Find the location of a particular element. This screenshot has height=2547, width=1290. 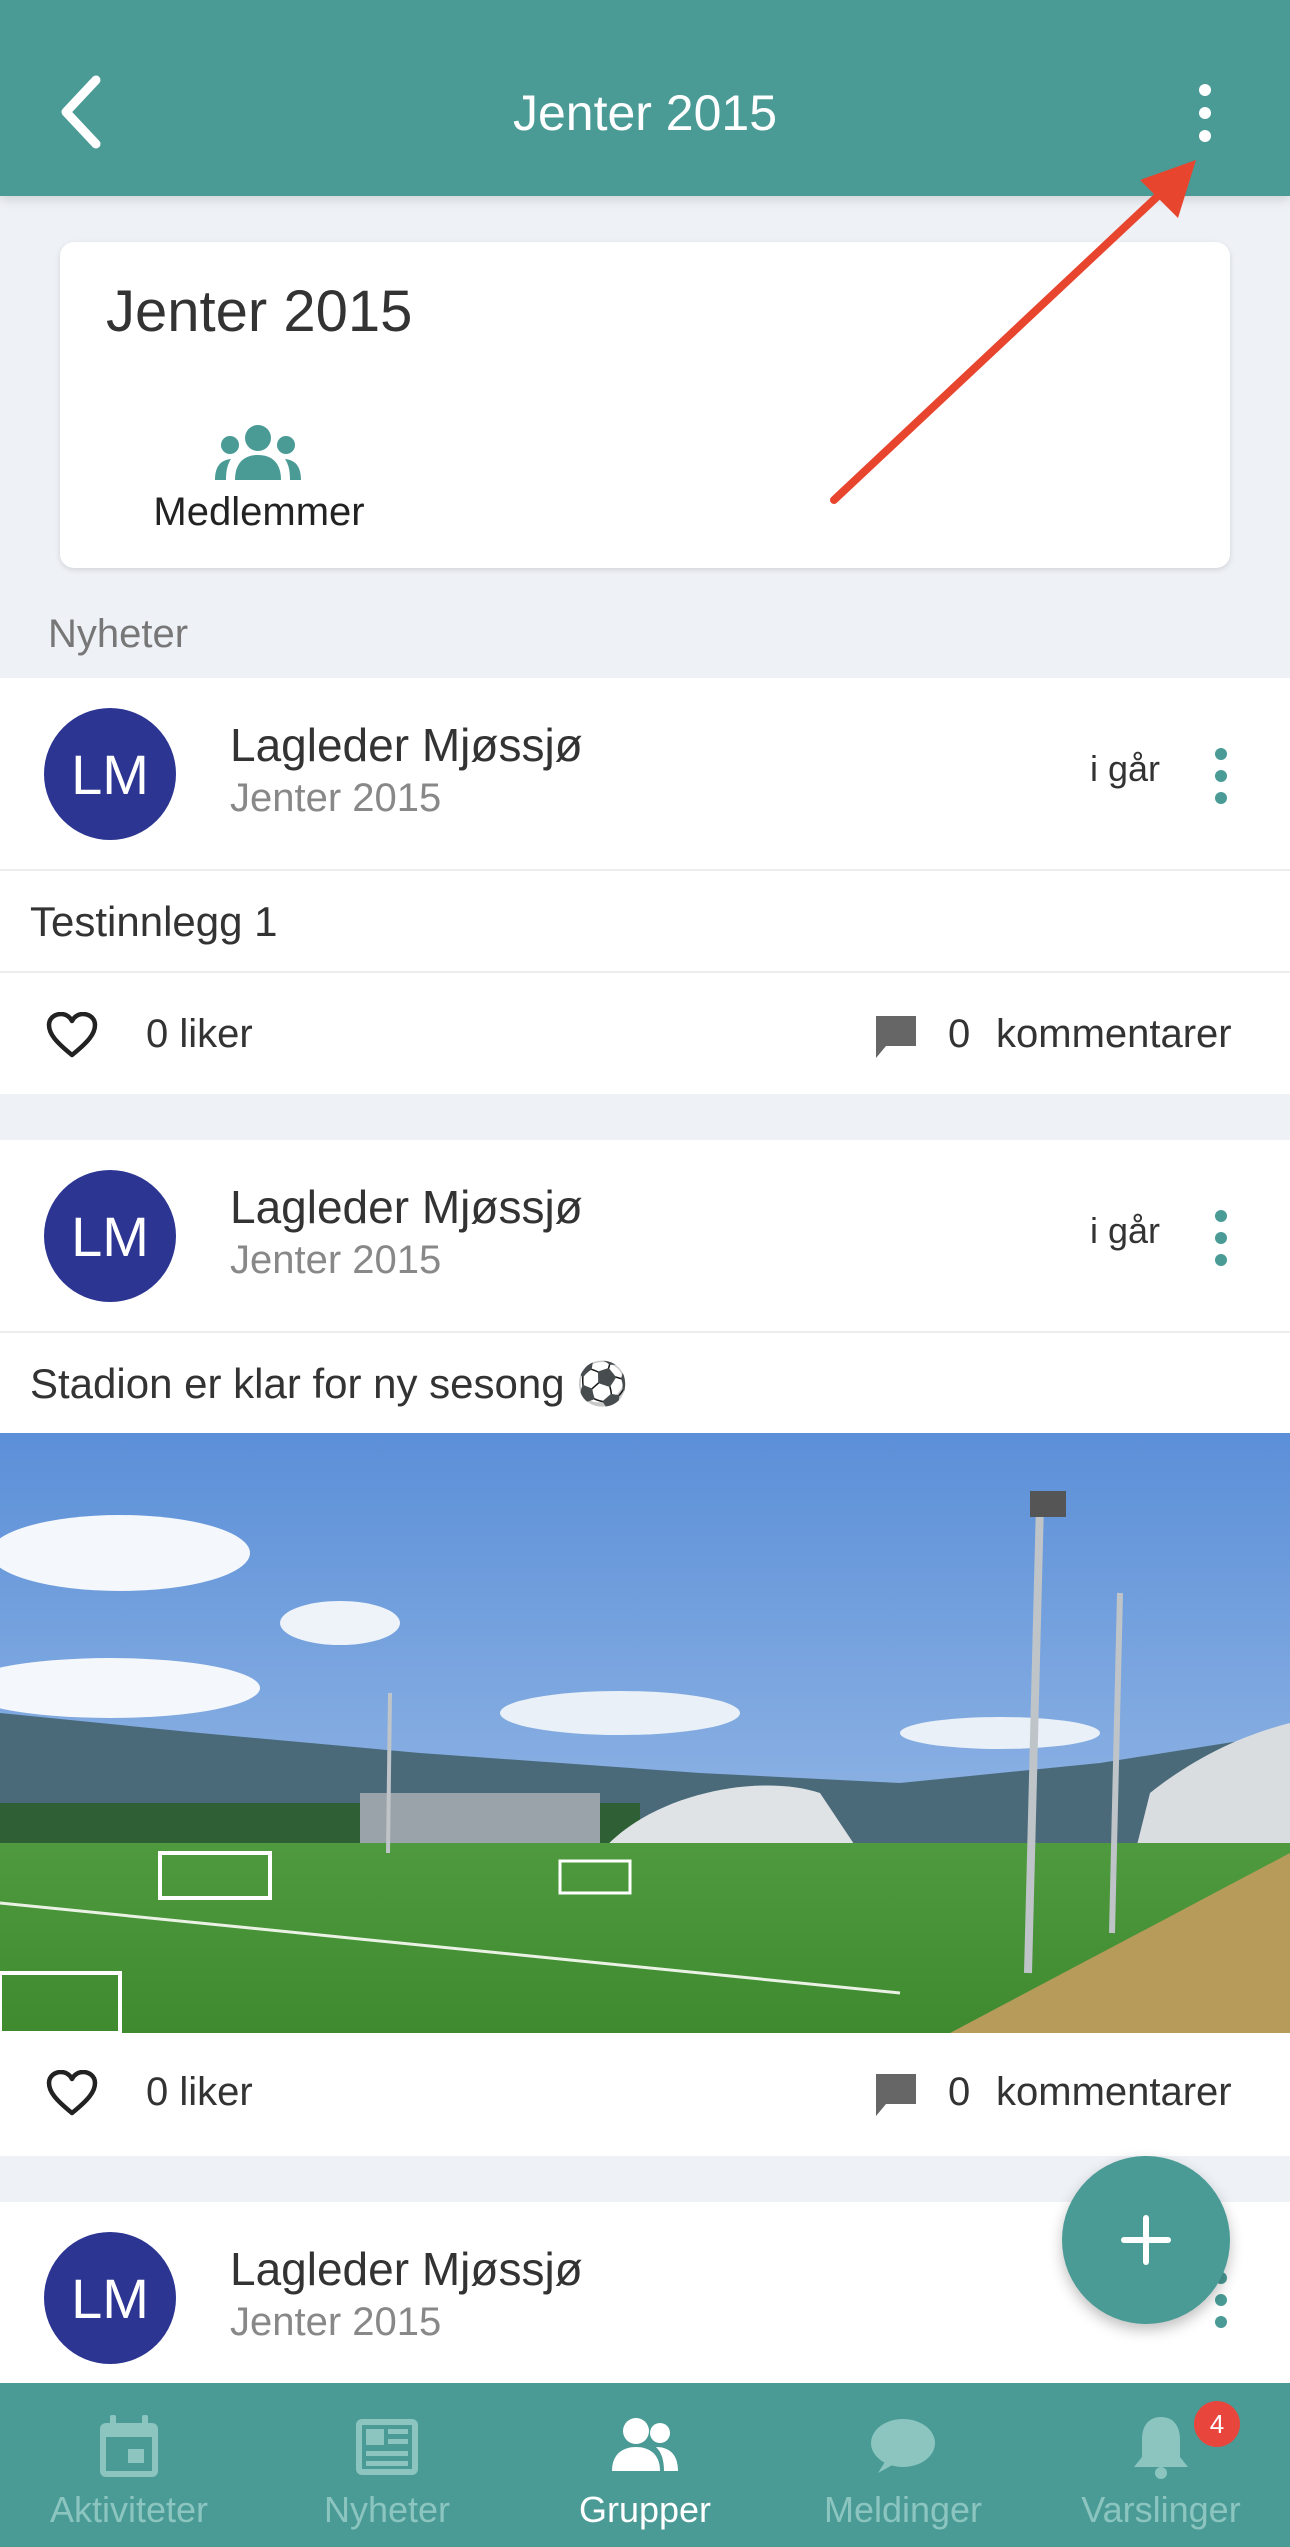

news-section-label: Nyheter is located at coordinates (118, 634).